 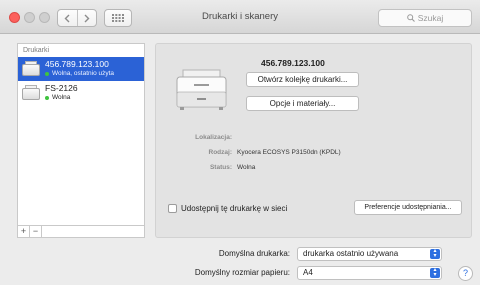 I want to click on printer-status-text: Wolna, so click(x=61, y=97).